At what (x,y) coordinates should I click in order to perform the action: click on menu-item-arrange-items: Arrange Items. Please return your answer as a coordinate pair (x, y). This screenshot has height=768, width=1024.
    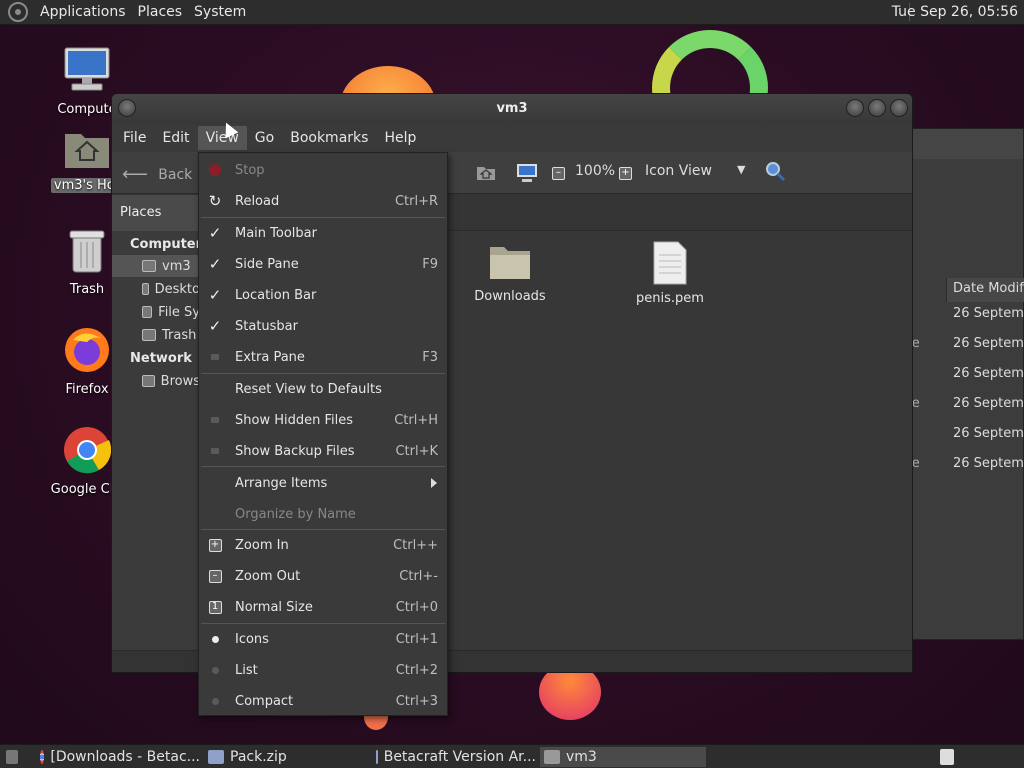
    Looking at the image, I should click on (323, 483).